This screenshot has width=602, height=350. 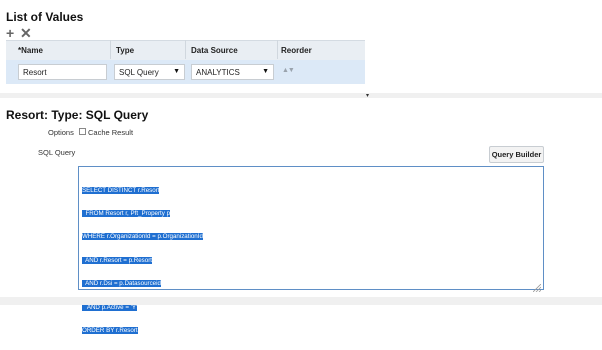 What do you see at coordinates (30, 50) in the screenshot?
I see `column-name: *Name` at bounding box center [30, 50].